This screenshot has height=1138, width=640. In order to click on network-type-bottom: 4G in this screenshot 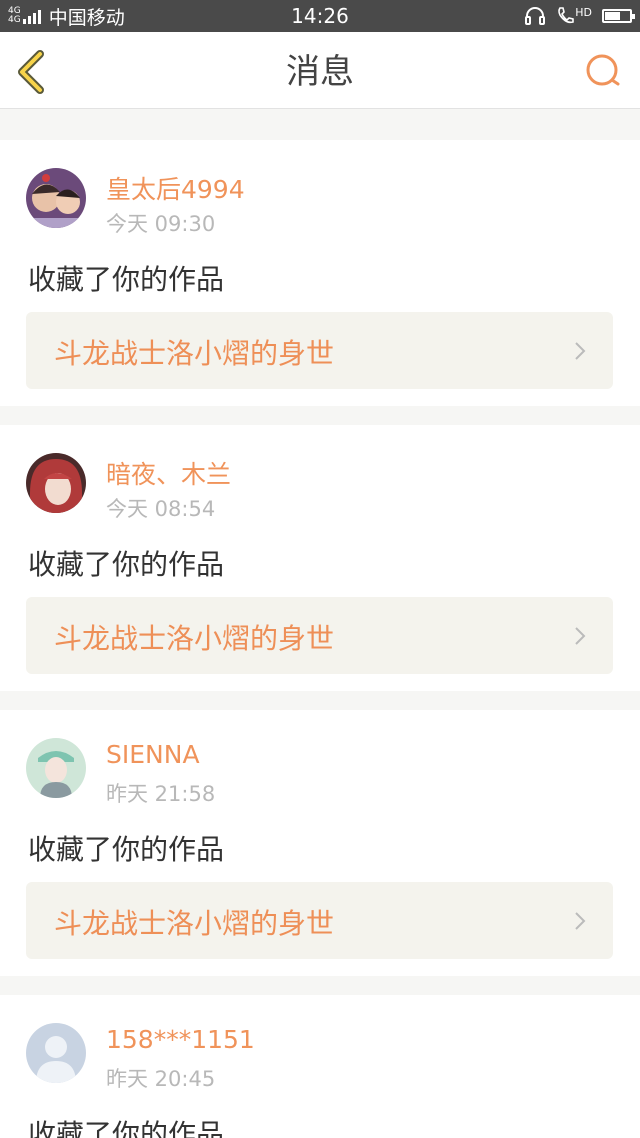, I will do `click(14, 20)`.